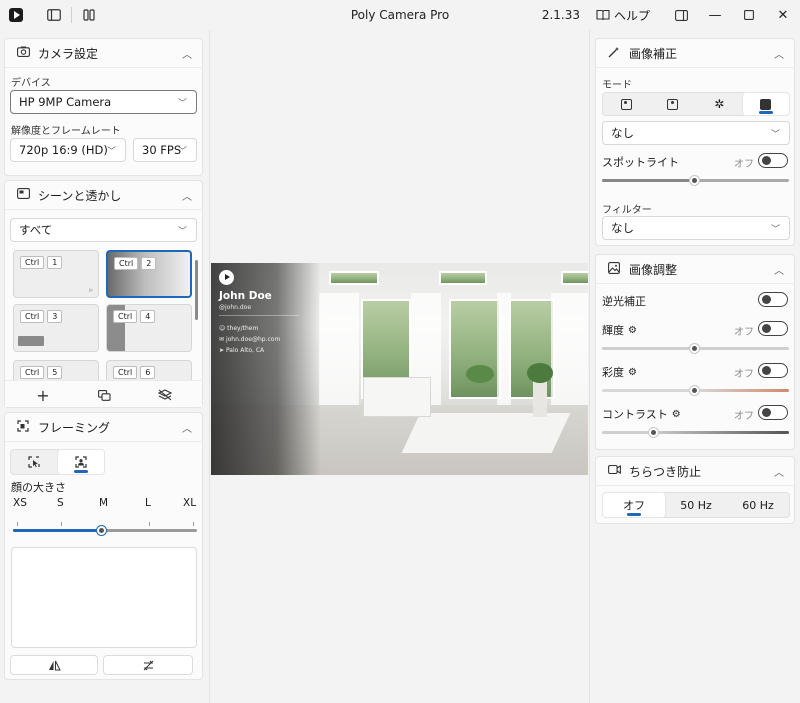  I want to click on person-frame-icon, so click(81, 462).